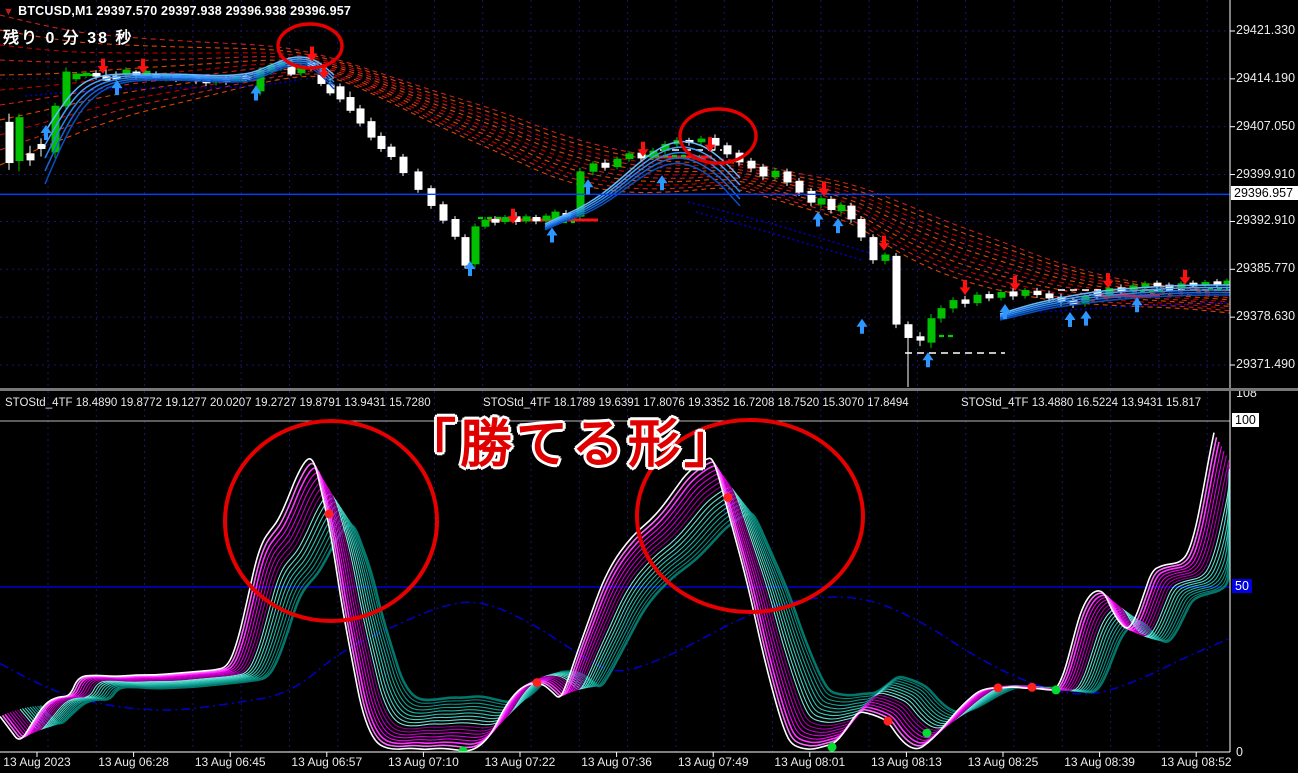  What do you see at coordinates (133, 762) in the screenshot?
I see `time-axis-label: 13 Aug 06:28` at bounding box center [133, 762].